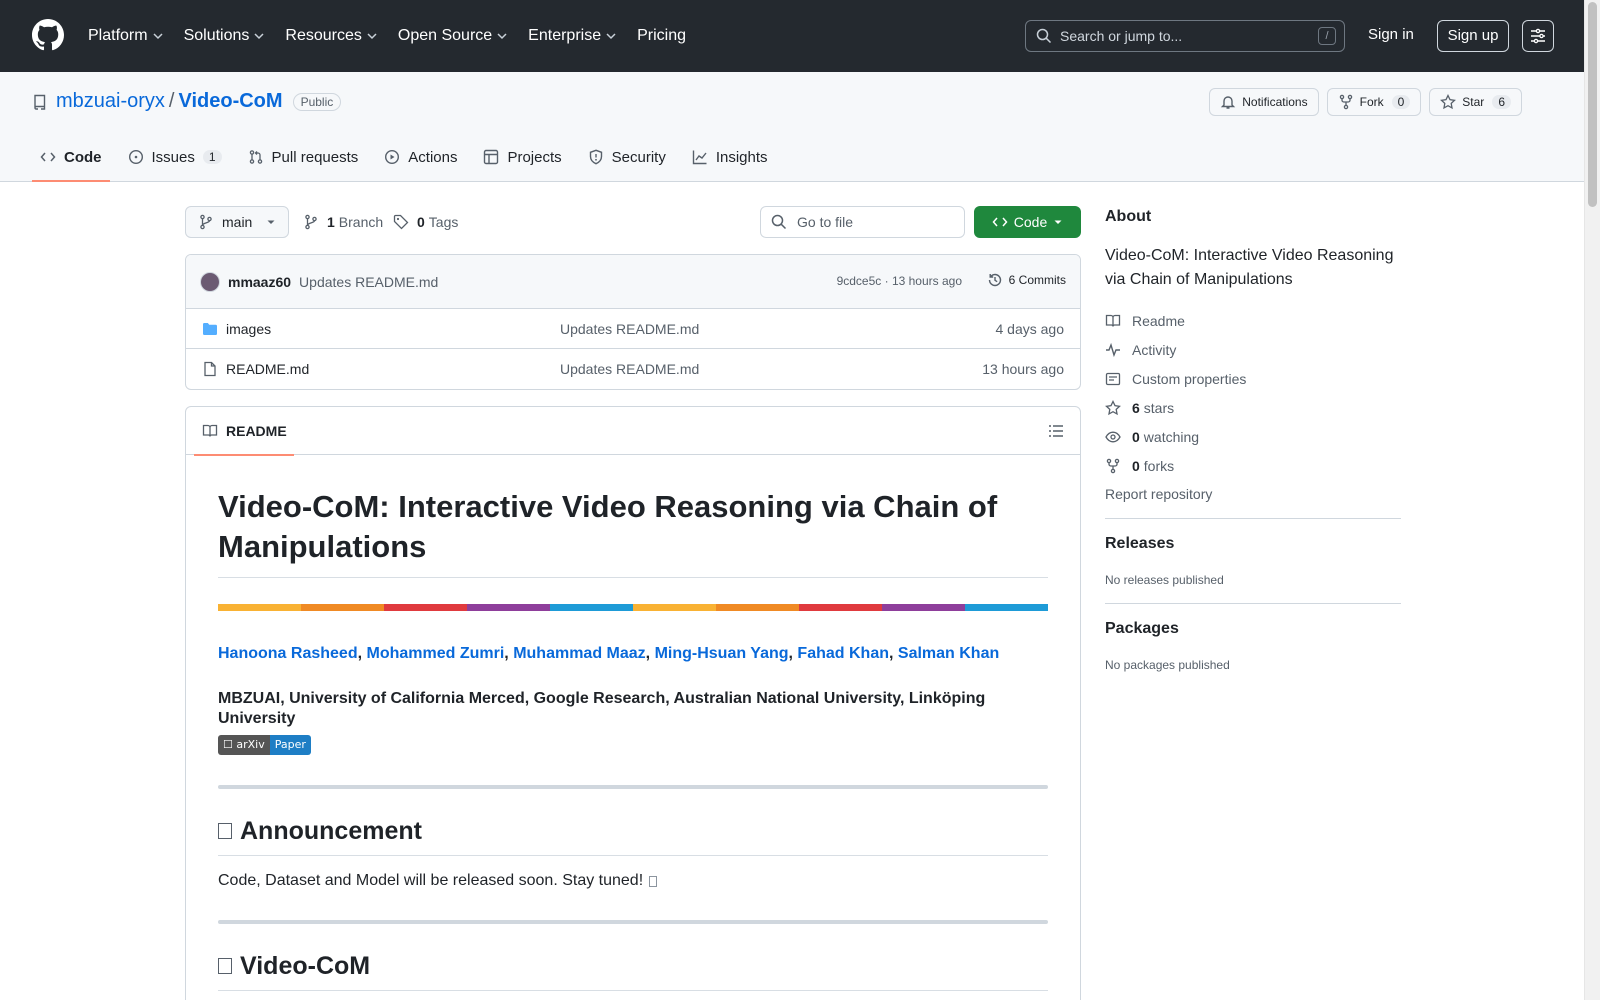 Image resolution: width=1600 pixels, height=1000 pixels. Describe the element at coordinates (1473, 36) in the screenshot. I see `sign-up-button: Sign up` at that location.